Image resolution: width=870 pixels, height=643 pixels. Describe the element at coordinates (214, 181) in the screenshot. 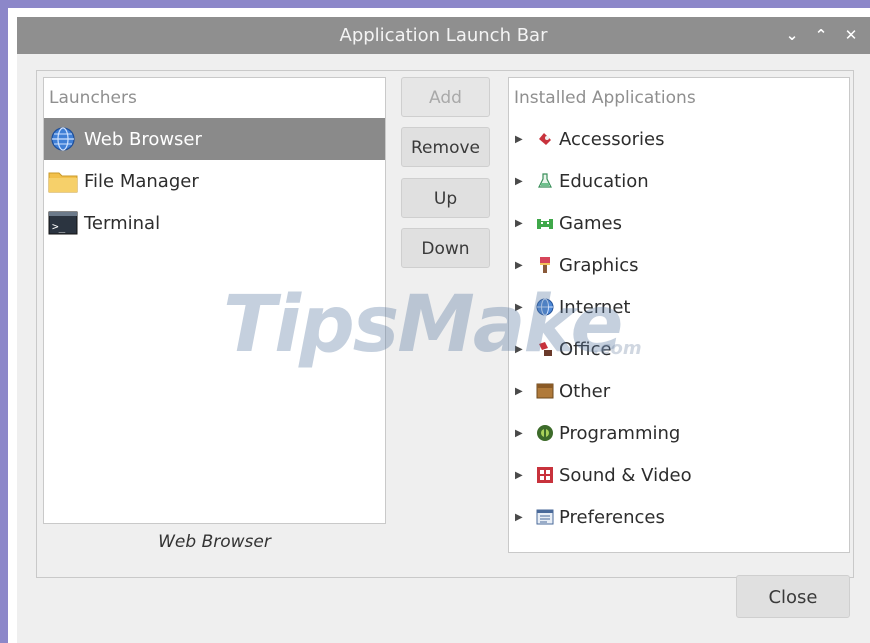

I see `launcher-item-file-manager: File Manager` at that location.